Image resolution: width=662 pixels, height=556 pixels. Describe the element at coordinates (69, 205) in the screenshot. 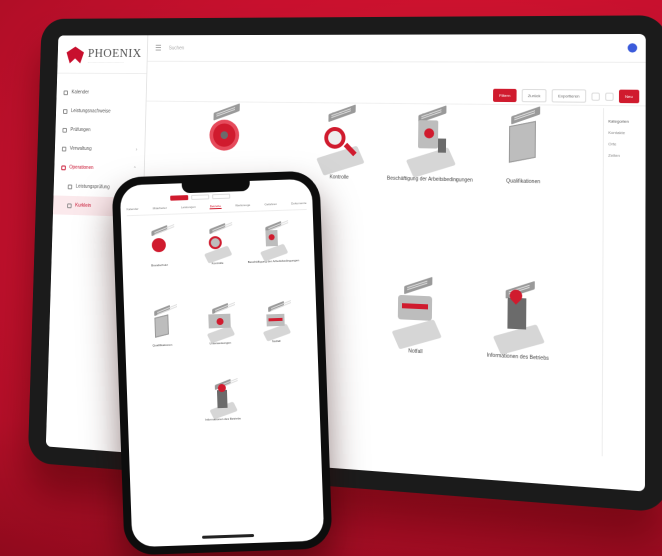

I see `user-icon` at that location.